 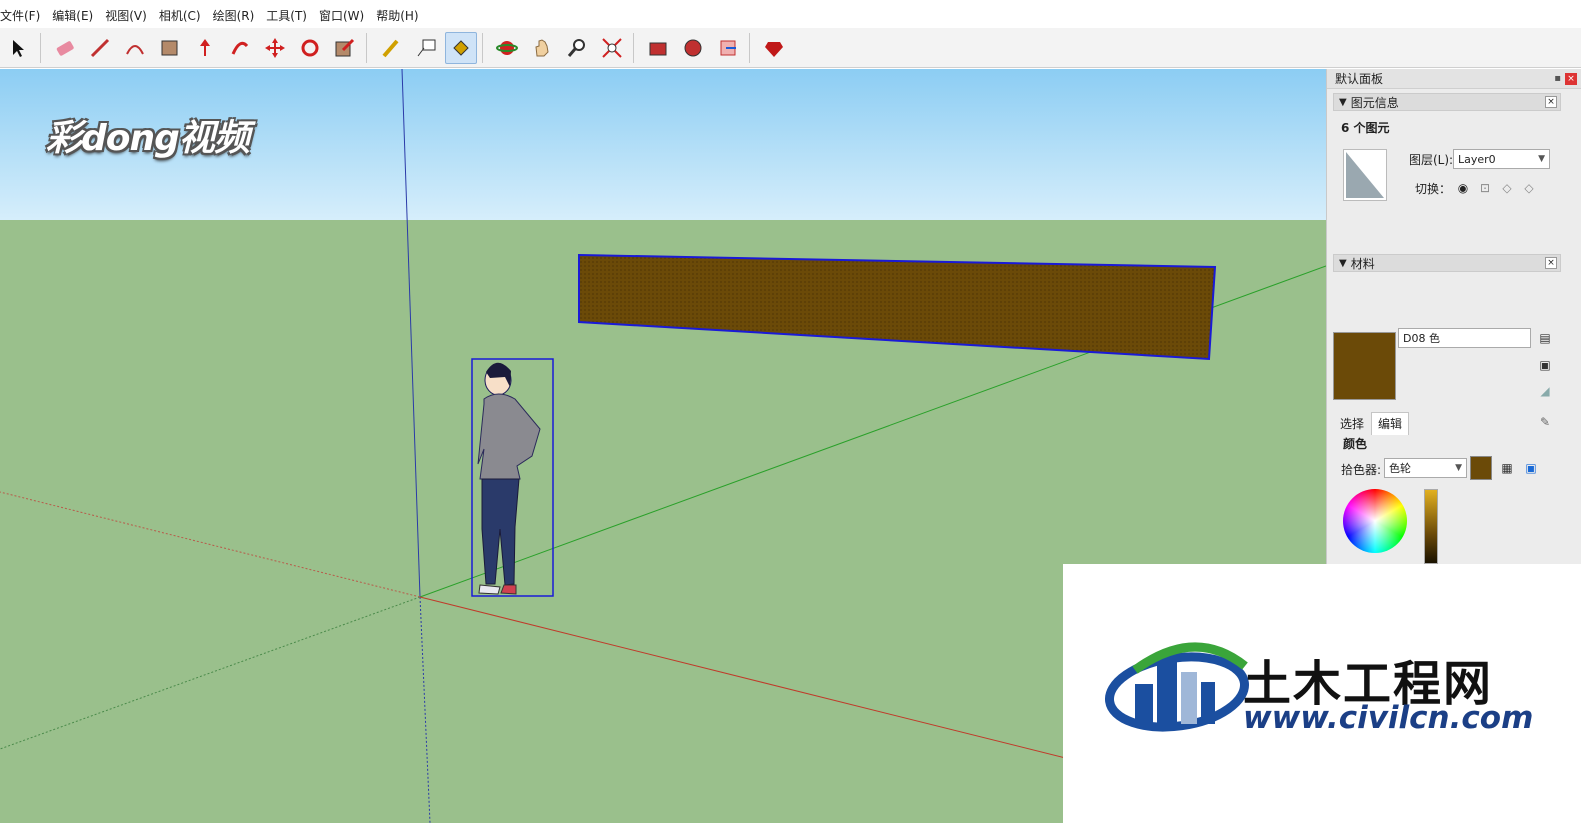 I want to click on color-wheel, so click(x=1375, y=521).